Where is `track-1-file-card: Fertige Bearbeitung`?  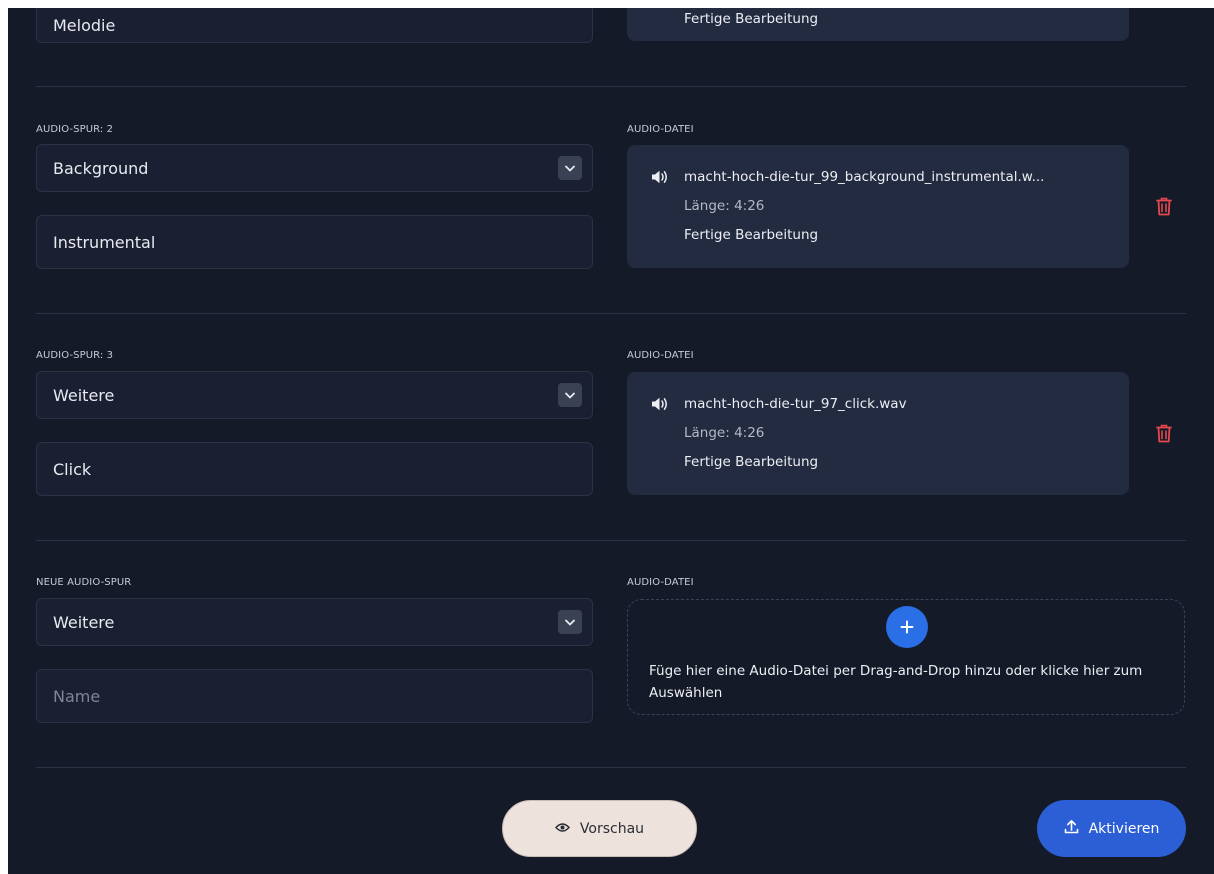
track-1-file-card: Fertige Bearbeitung is located at coordinates (878, 24).